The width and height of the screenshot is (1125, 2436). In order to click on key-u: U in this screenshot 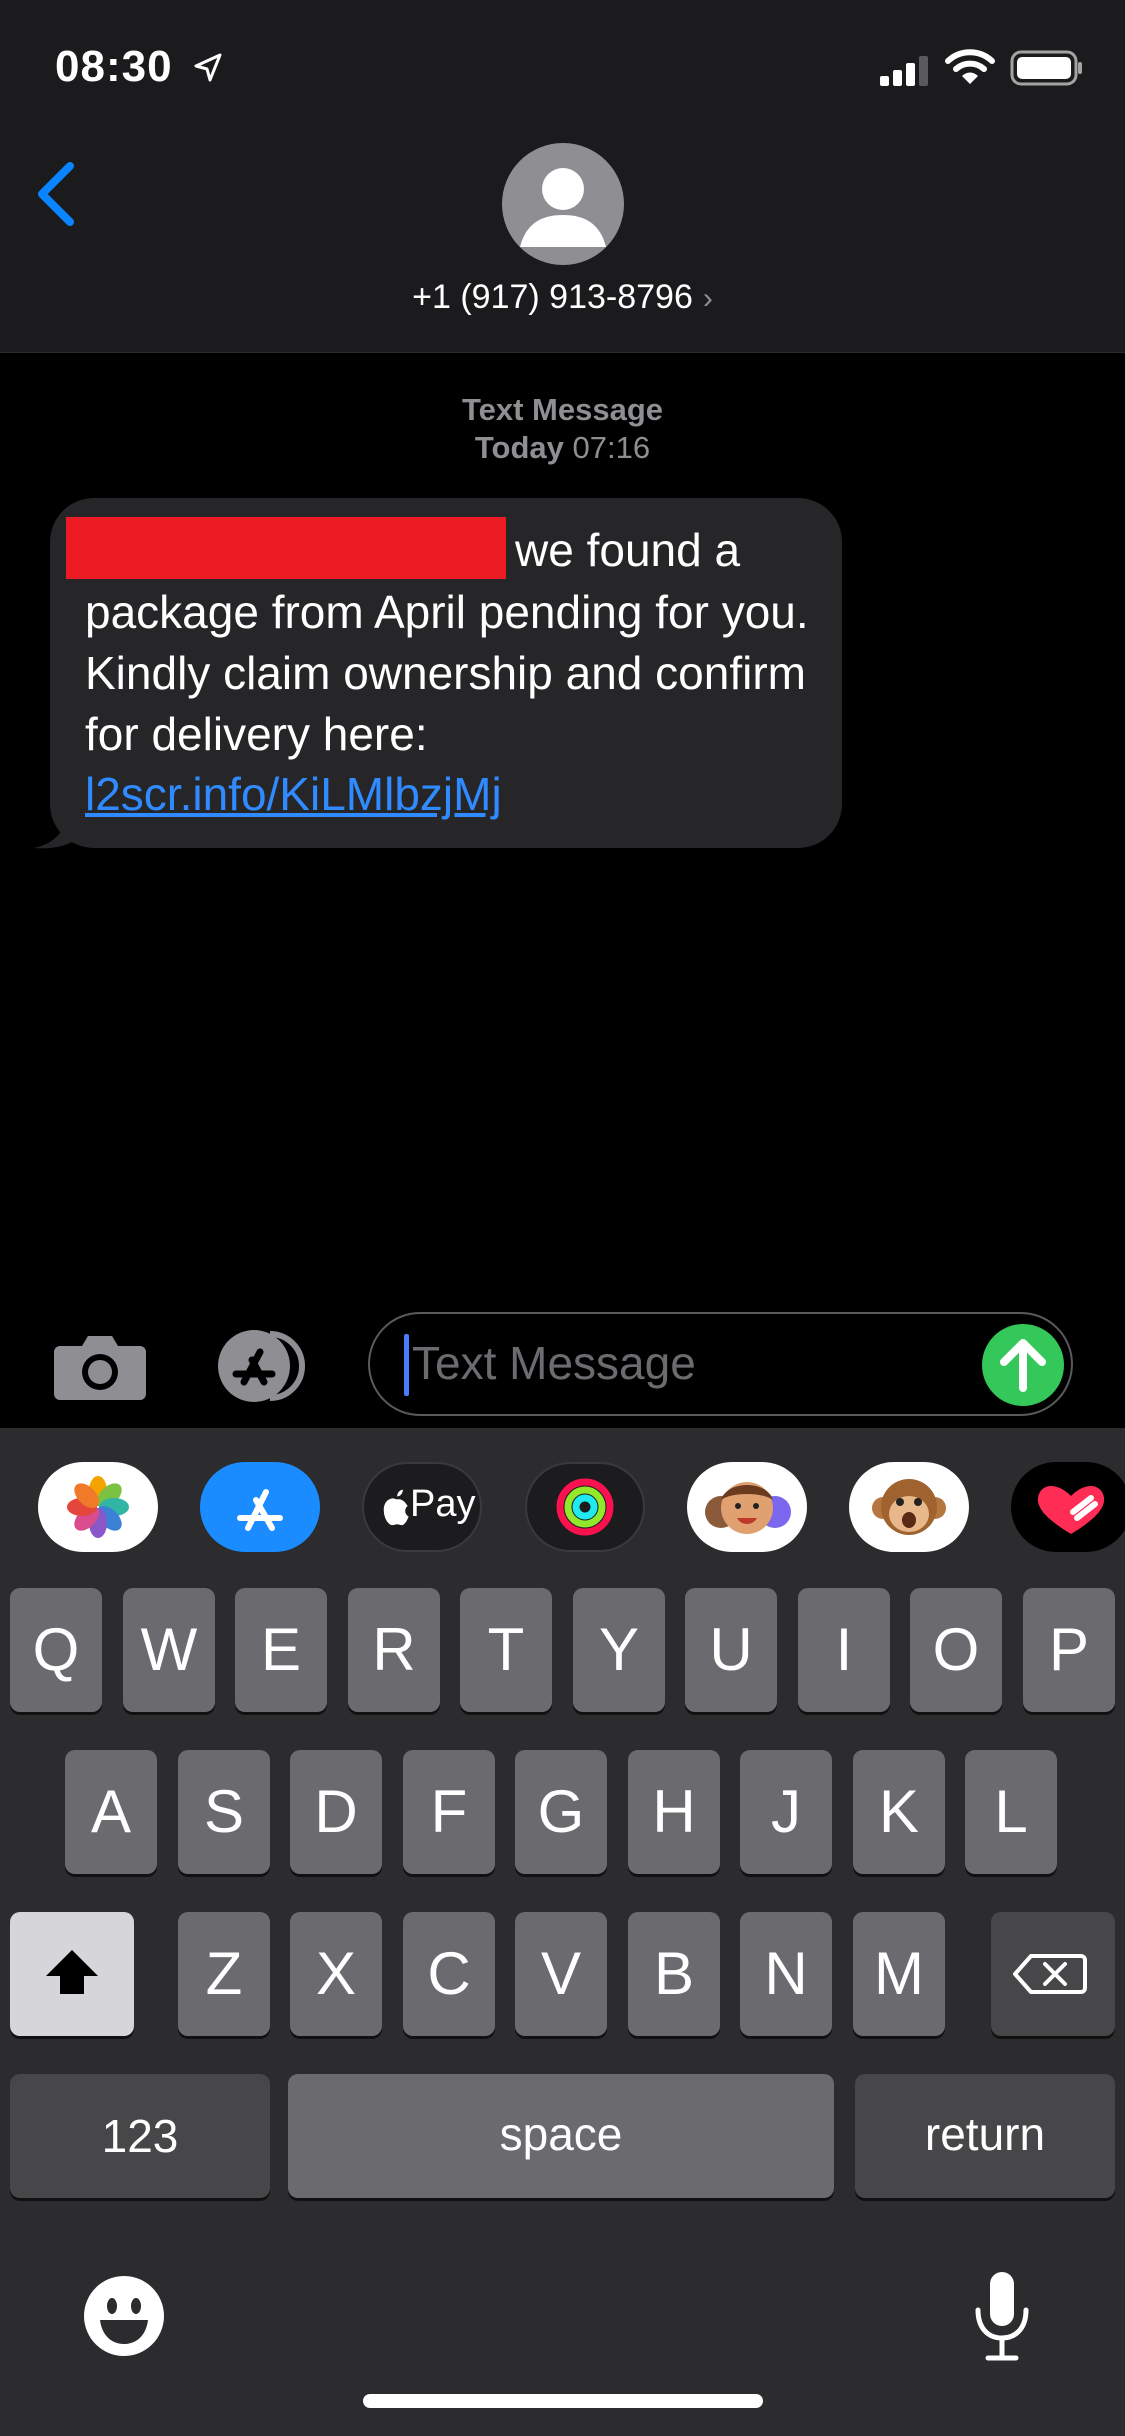, I will do `click(731, 1650)`.